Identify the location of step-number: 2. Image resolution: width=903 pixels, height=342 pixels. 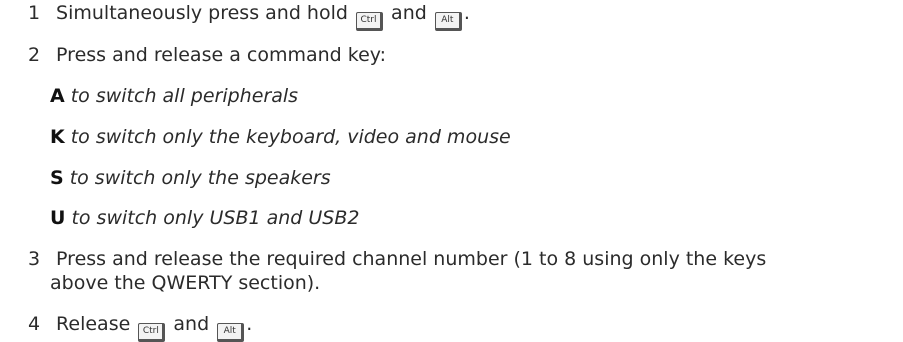
(34, 55).